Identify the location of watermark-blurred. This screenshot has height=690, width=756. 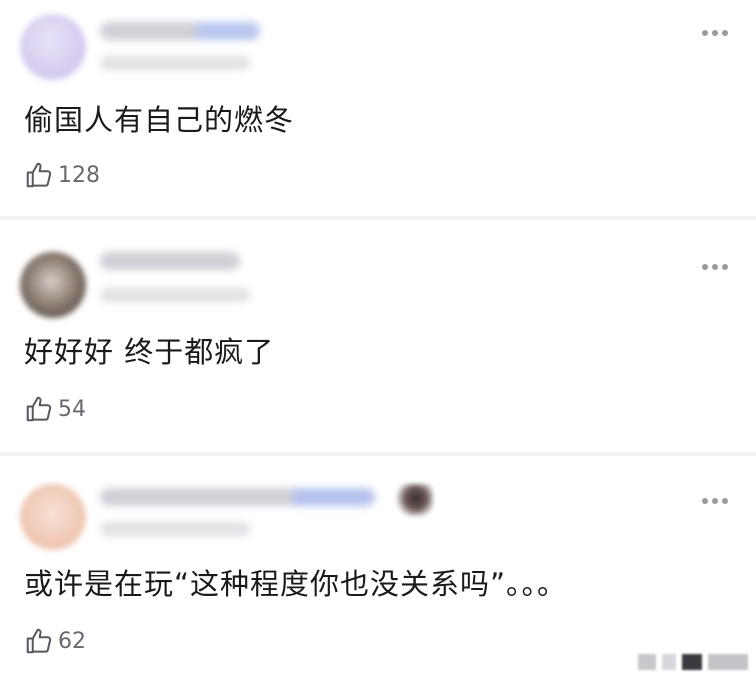
(693, 662).